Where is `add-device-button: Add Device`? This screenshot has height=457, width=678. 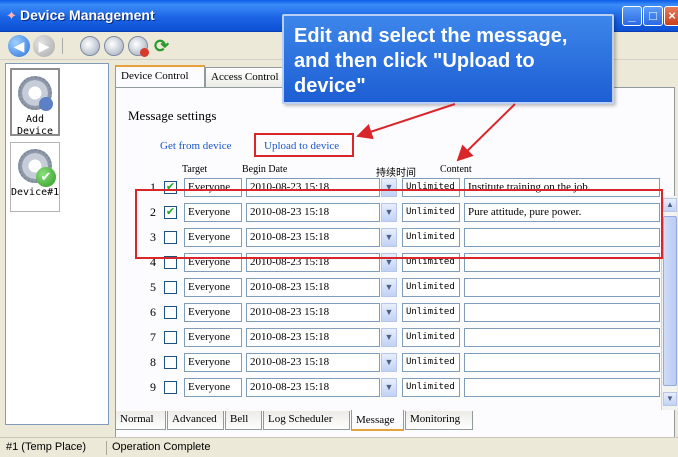
add-device-button: Add Device is located at coordinates (35, 102).